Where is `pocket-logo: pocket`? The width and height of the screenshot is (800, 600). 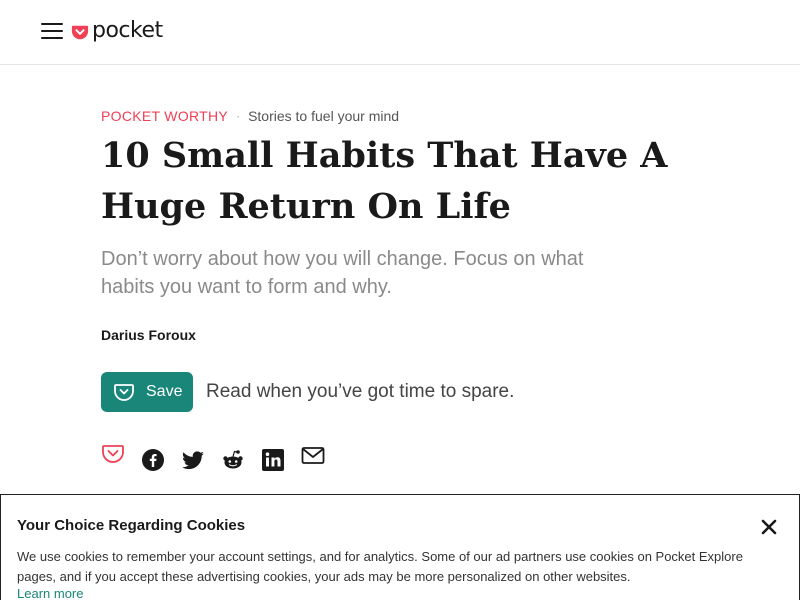 pocket-logo: pocket is located at coordinates (117, 30).